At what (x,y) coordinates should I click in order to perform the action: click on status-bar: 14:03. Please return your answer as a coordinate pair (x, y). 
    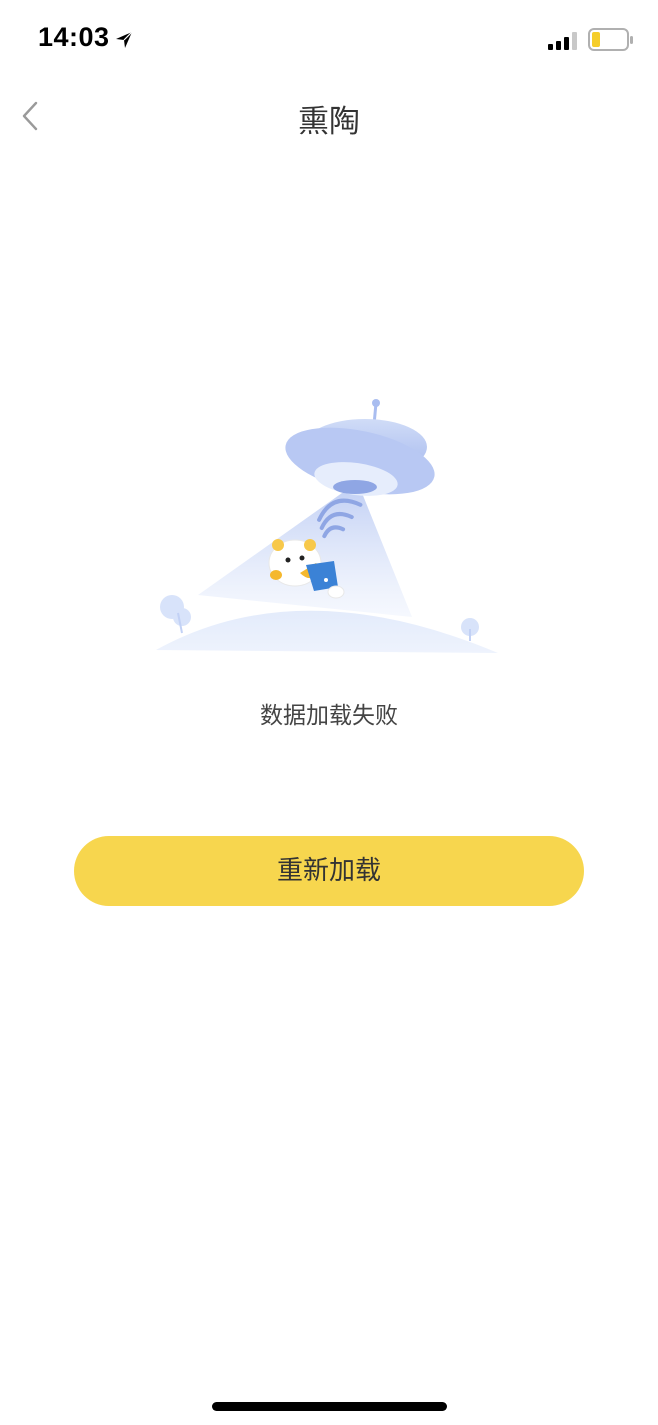
    Looking at the image, I should click on (329, 40).